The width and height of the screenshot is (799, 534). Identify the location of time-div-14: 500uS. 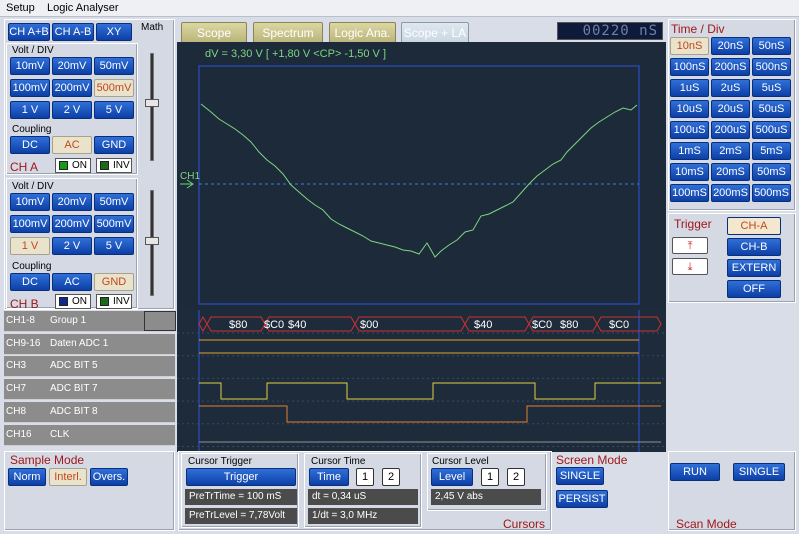
(771, 130).